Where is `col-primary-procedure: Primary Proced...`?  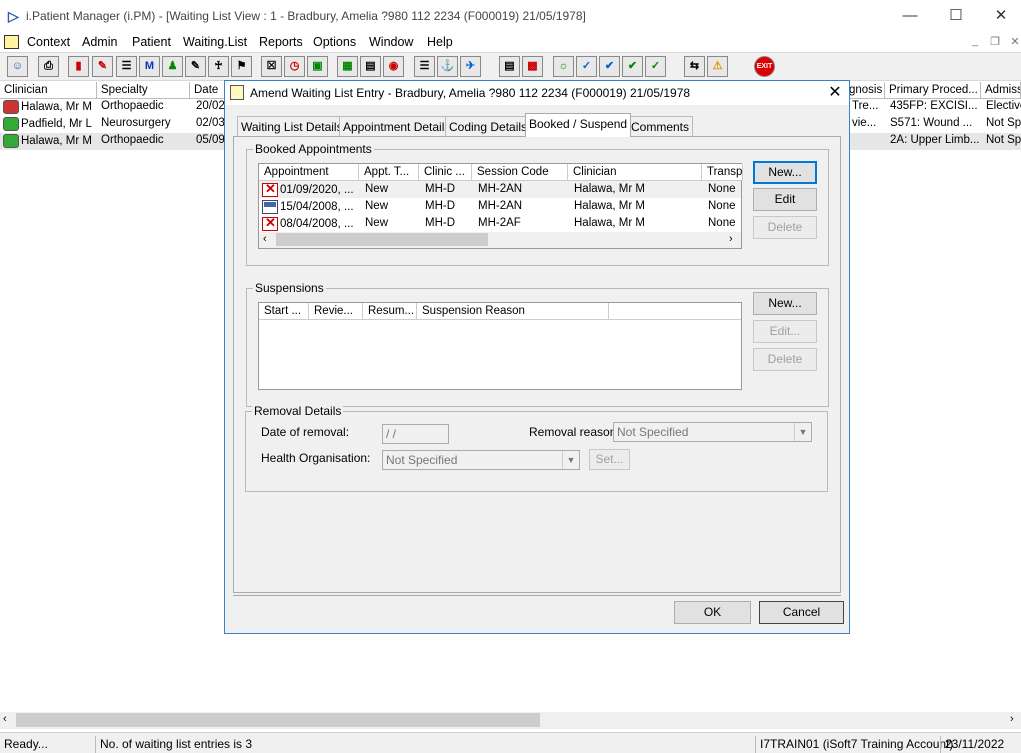 col-primary-procedure: Primary Proced... is located at coordinates (933, 90).